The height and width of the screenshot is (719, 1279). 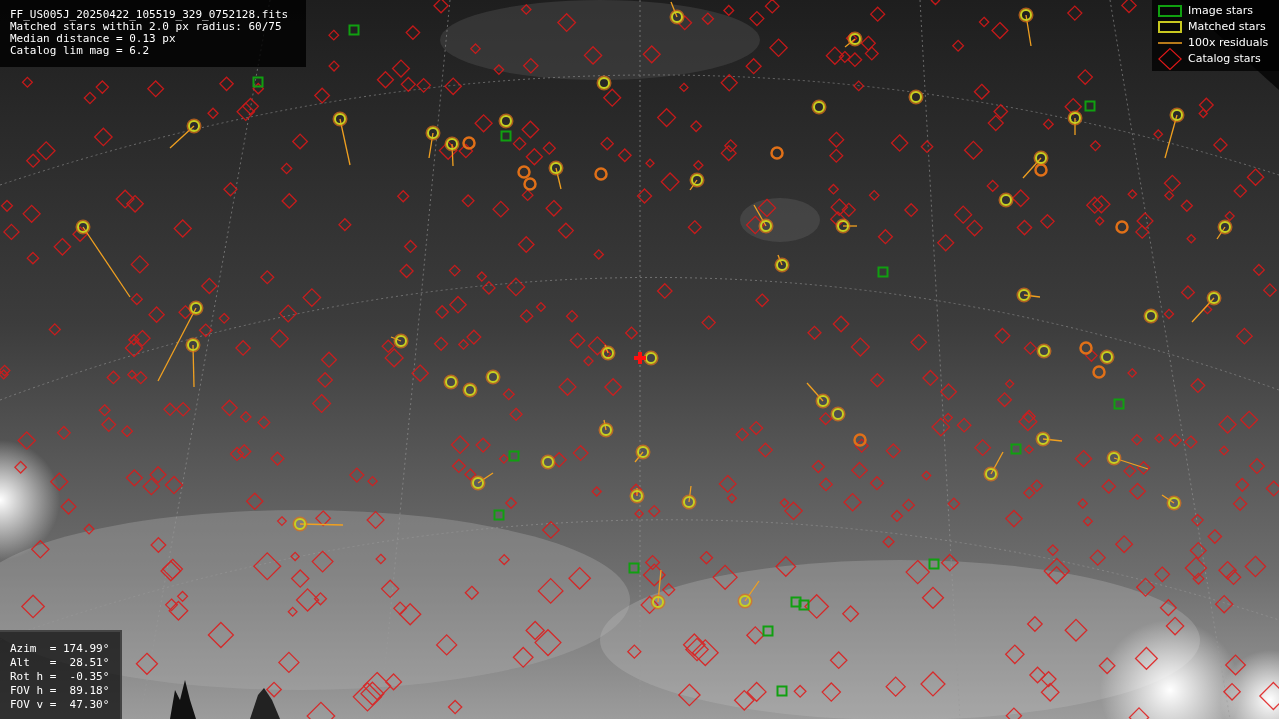 I want to click on pointing-line: Rot h = -0.35°, so click(x=60, y=677).